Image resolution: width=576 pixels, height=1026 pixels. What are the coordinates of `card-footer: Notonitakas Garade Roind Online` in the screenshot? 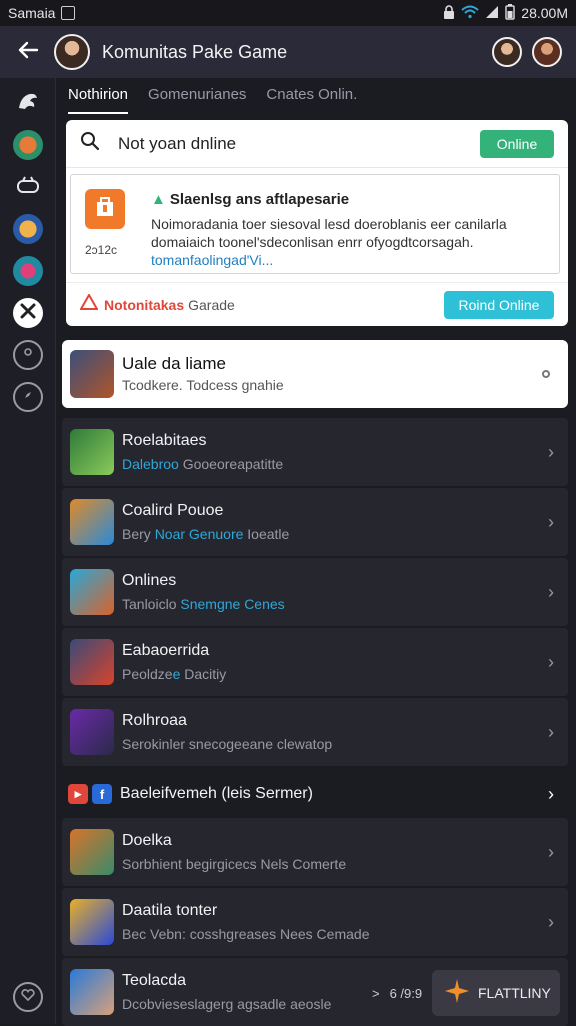 It's located at (317, 304).